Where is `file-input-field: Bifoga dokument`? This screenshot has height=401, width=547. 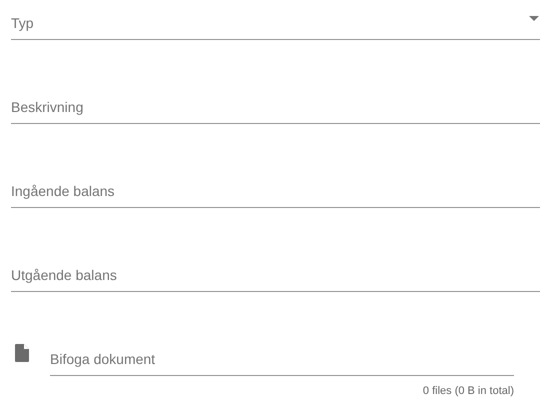 file-input-field: Bifoga dokument is located at coordinates (282, 359).